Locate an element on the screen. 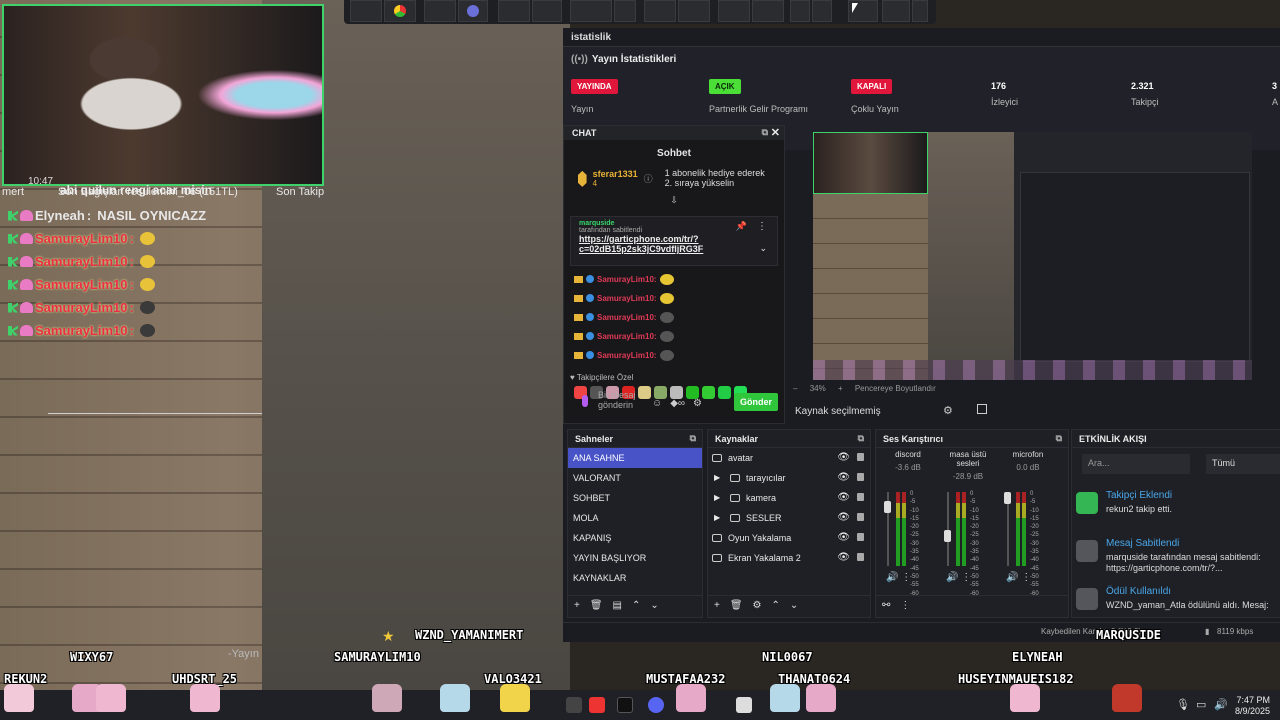  program-preview is located at coordinates (1032, 256).